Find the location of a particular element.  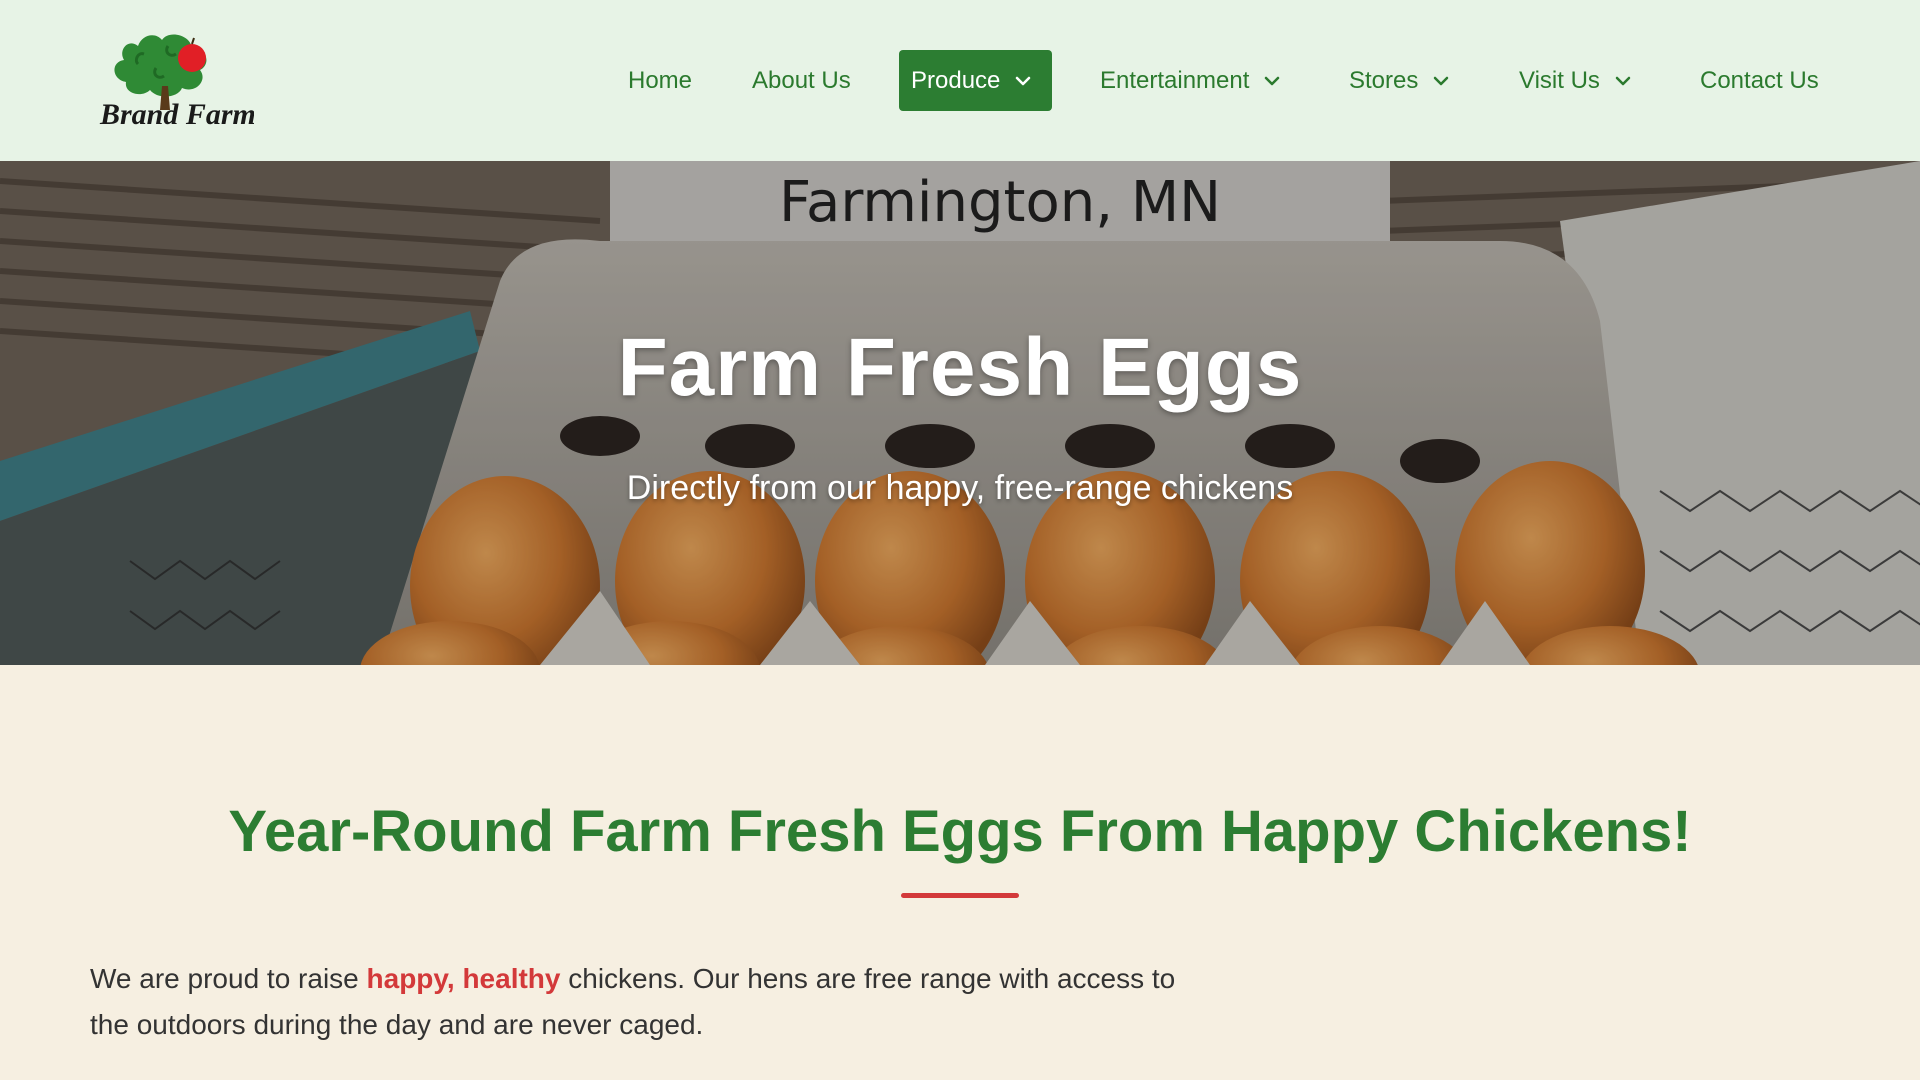

nav-item-entertainment: Entertainment is located at coordinates (1191, 80).